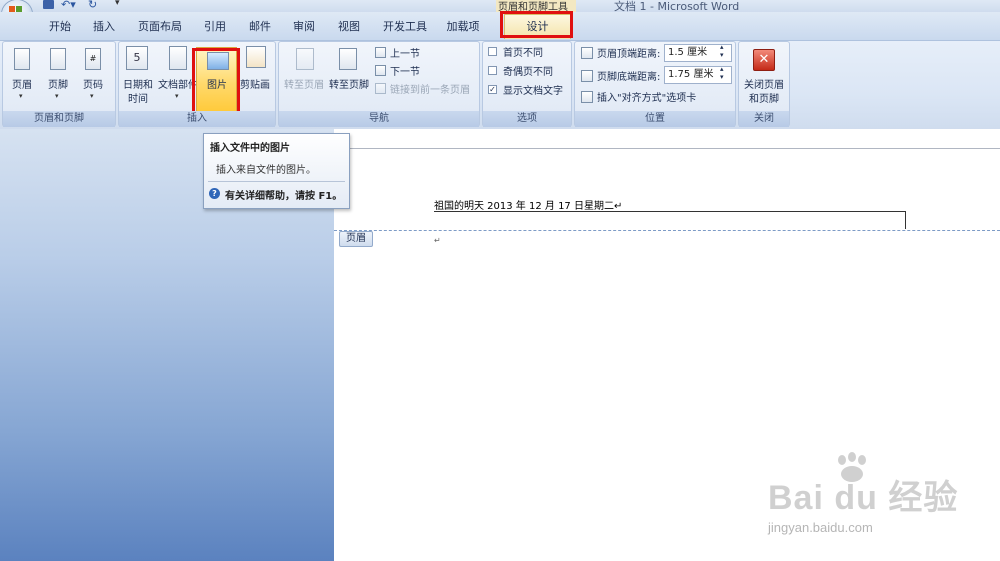 Image resolution: width=1000 pixels, height=561 pixels. What do you see at coordinates (379, 119) in the screenshot?
I see `group-label-navigation: 导航` at bounding box center [379, 119].